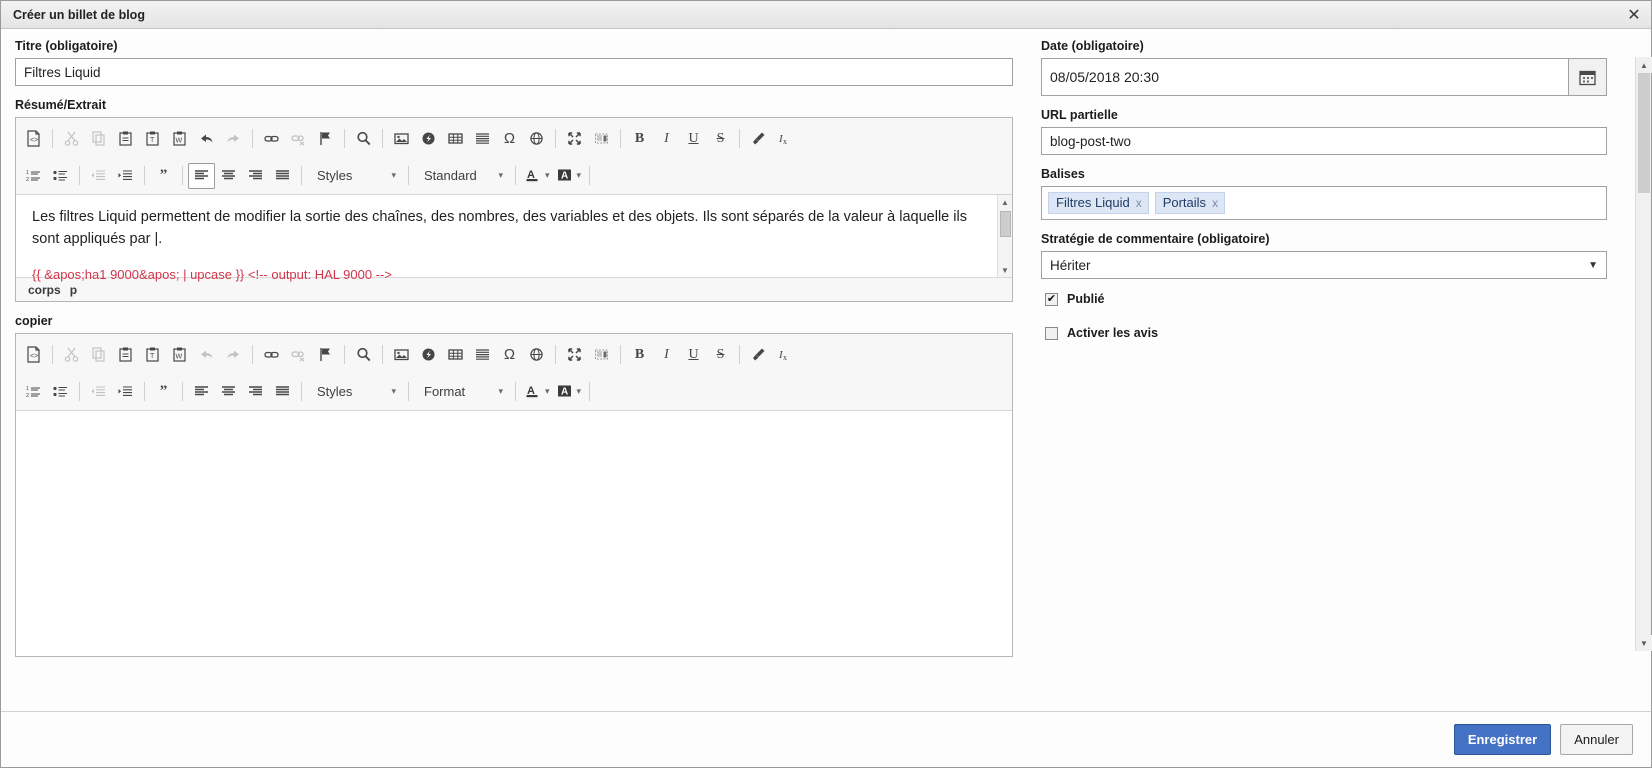 This screenshot has width=1652, height=768. What do you see at coordinates (1098, 203) in the screenshot?
I see `tag-chip: Filtres Liquid x` at bounding box center [1098, 203].